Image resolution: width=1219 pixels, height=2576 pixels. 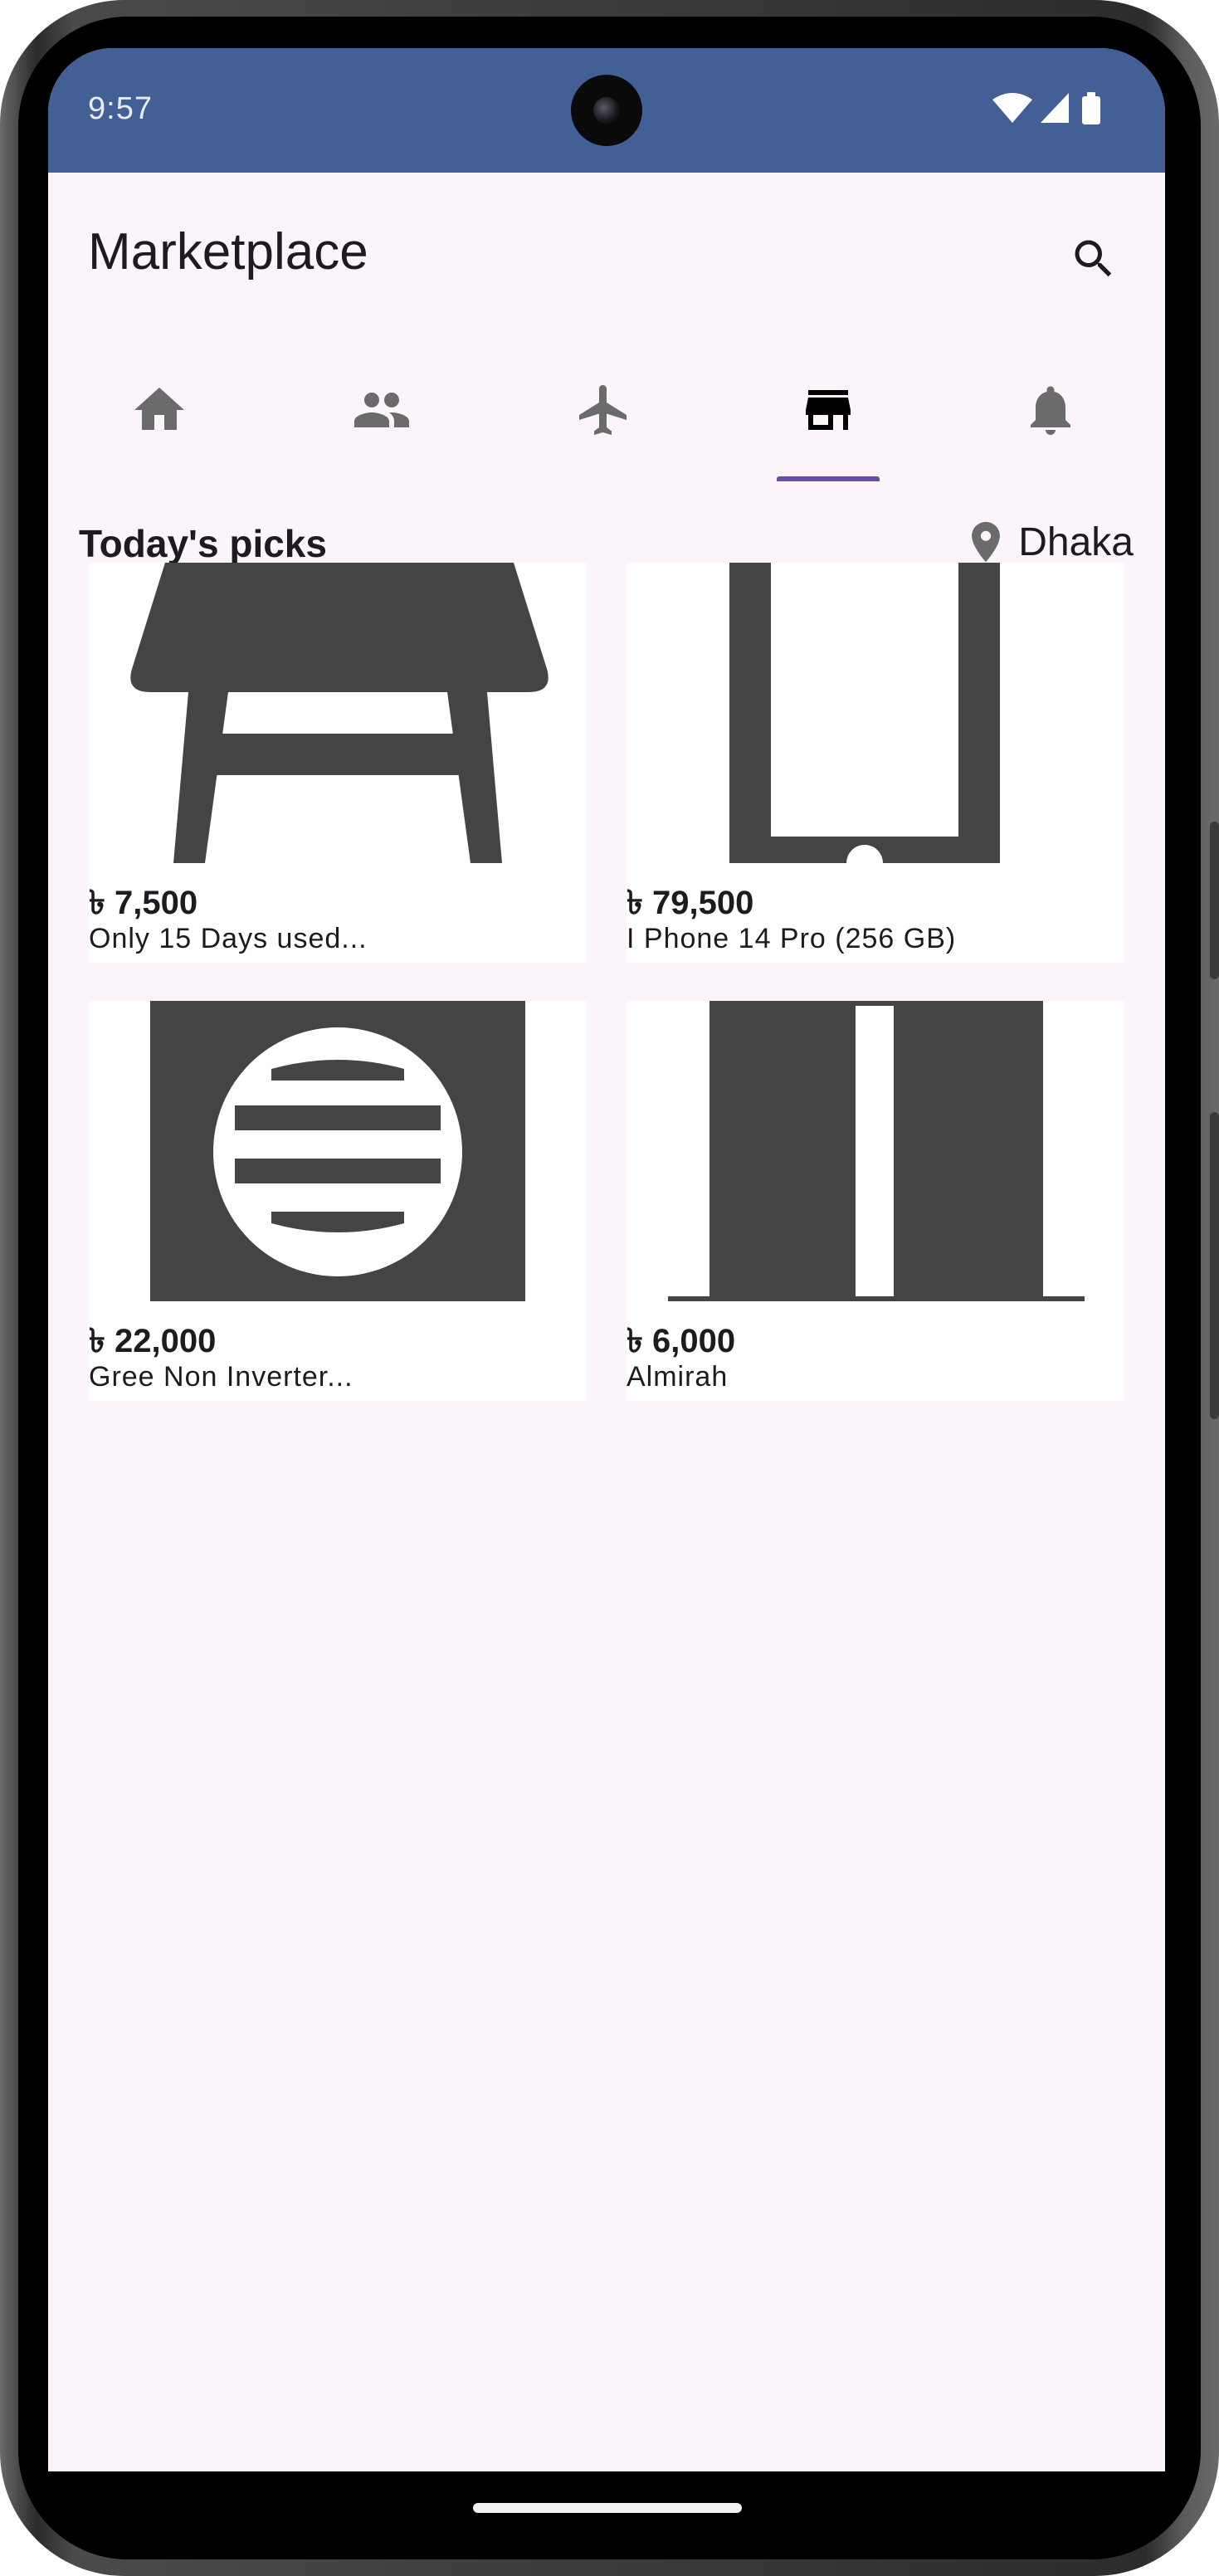 I want to click on status-icons, so click(x=1047, y=109).